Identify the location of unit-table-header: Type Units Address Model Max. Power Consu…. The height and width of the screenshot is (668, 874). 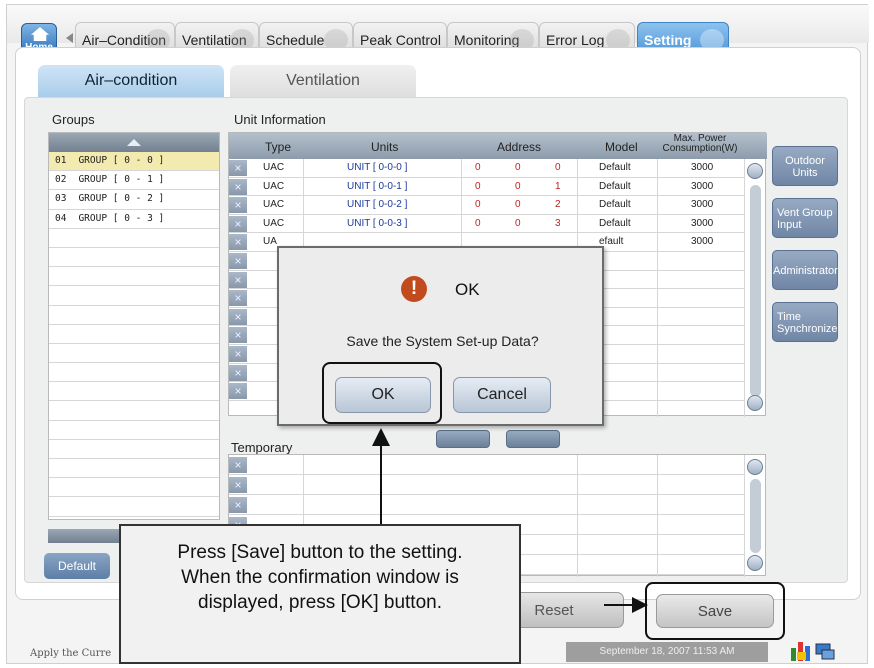
(498, 146).